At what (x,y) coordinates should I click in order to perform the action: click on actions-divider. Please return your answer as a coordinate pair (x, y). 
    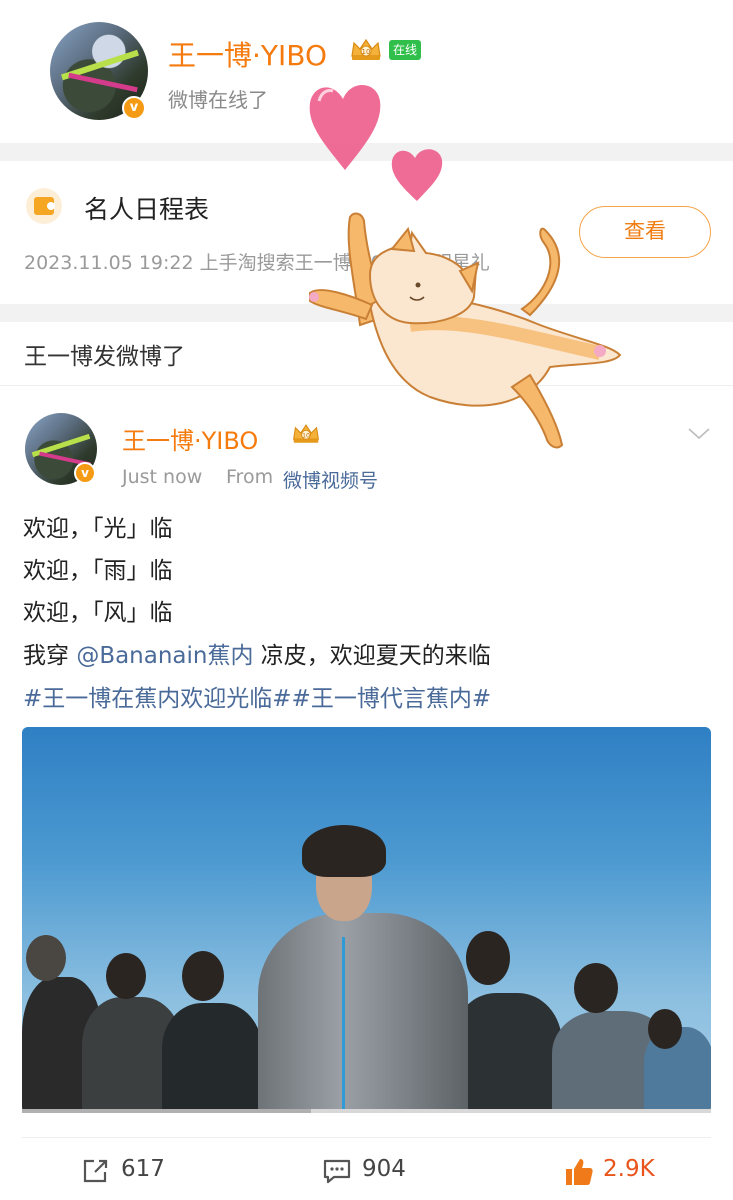
    Looking at the image, I should click on (366, 1137).